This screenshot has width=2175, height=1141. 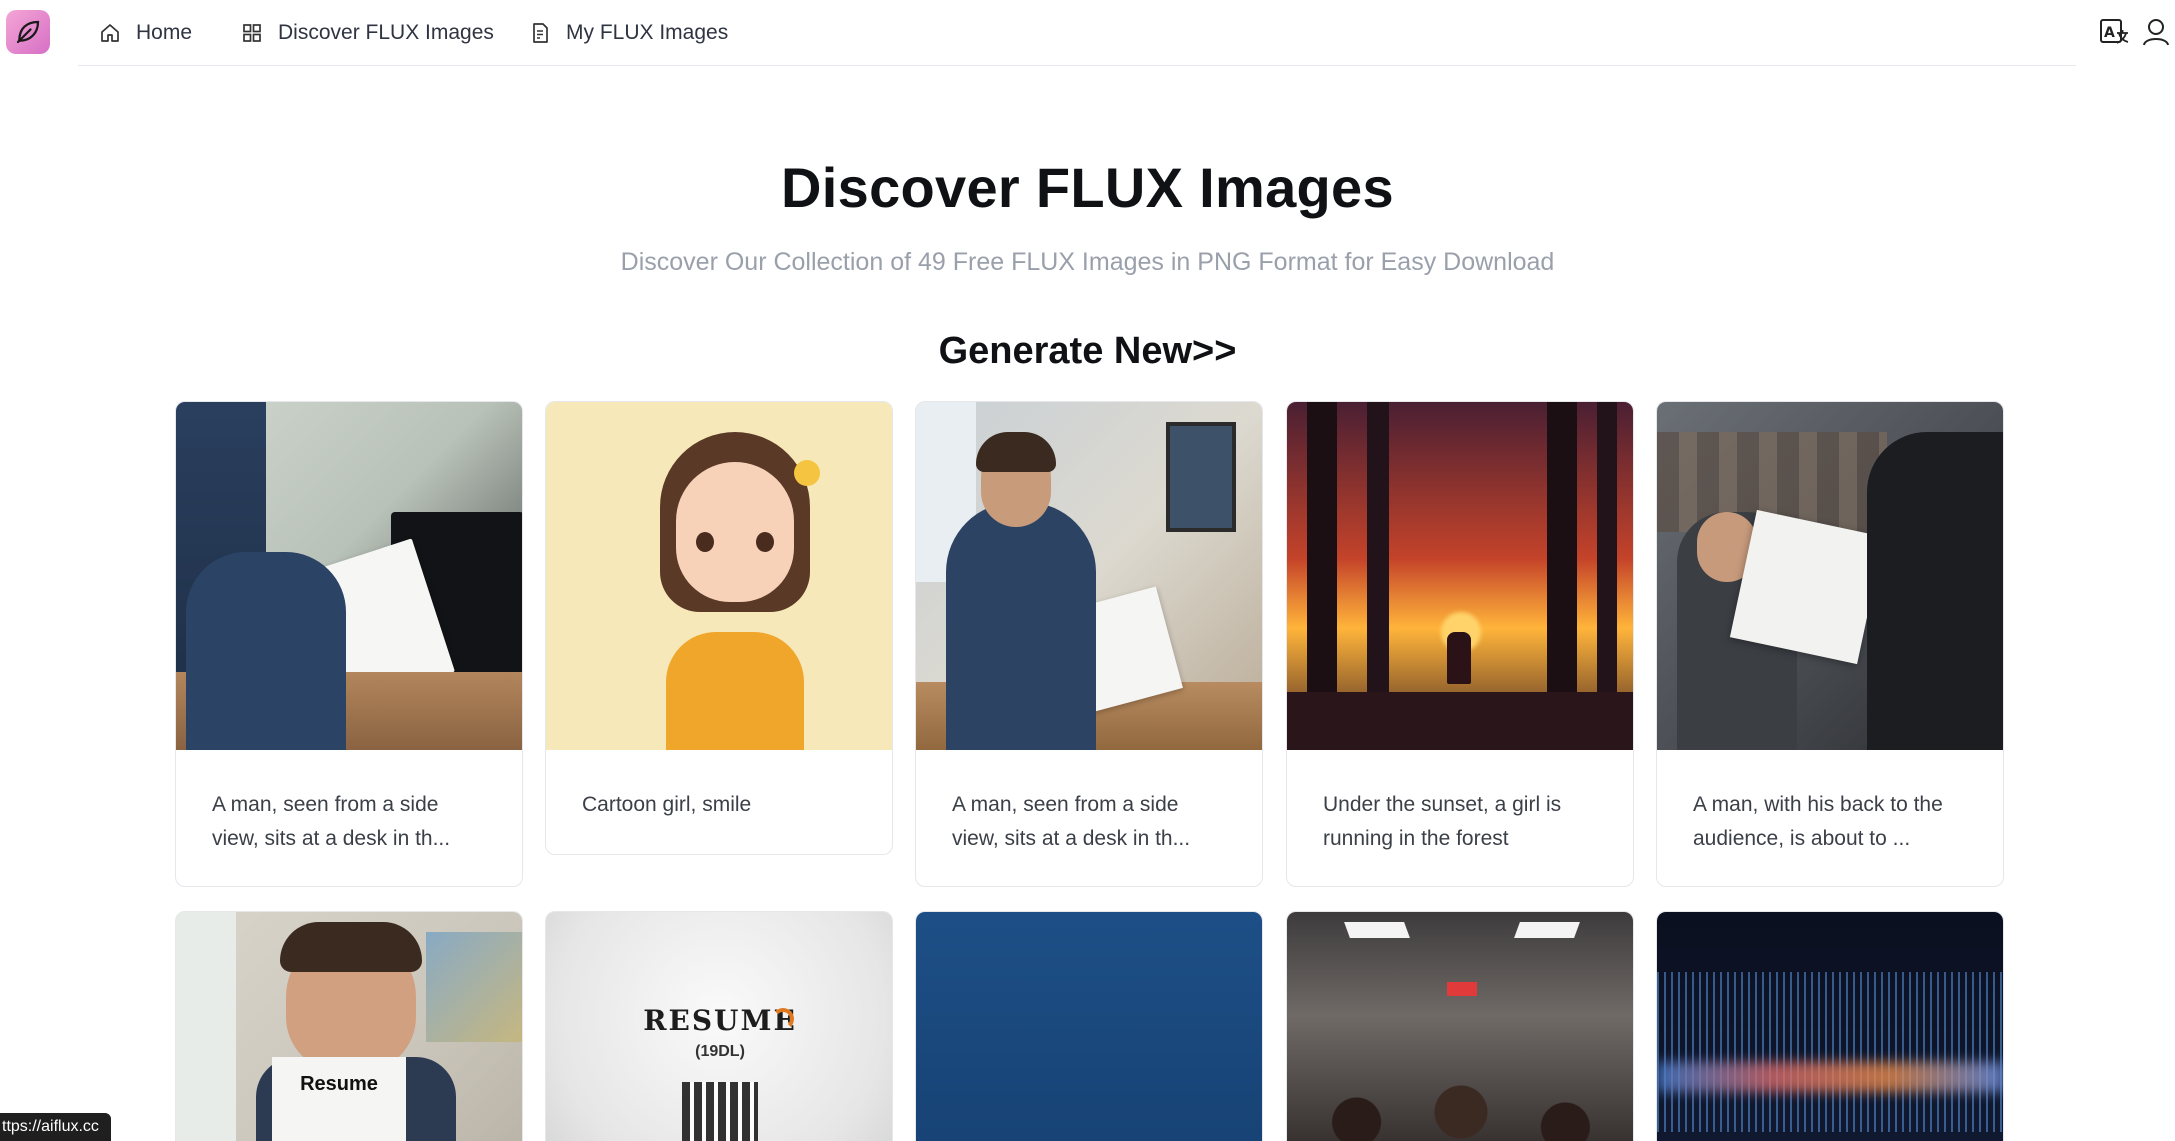 I want to click on translate-icon: A, so click(x=2114, y=31).